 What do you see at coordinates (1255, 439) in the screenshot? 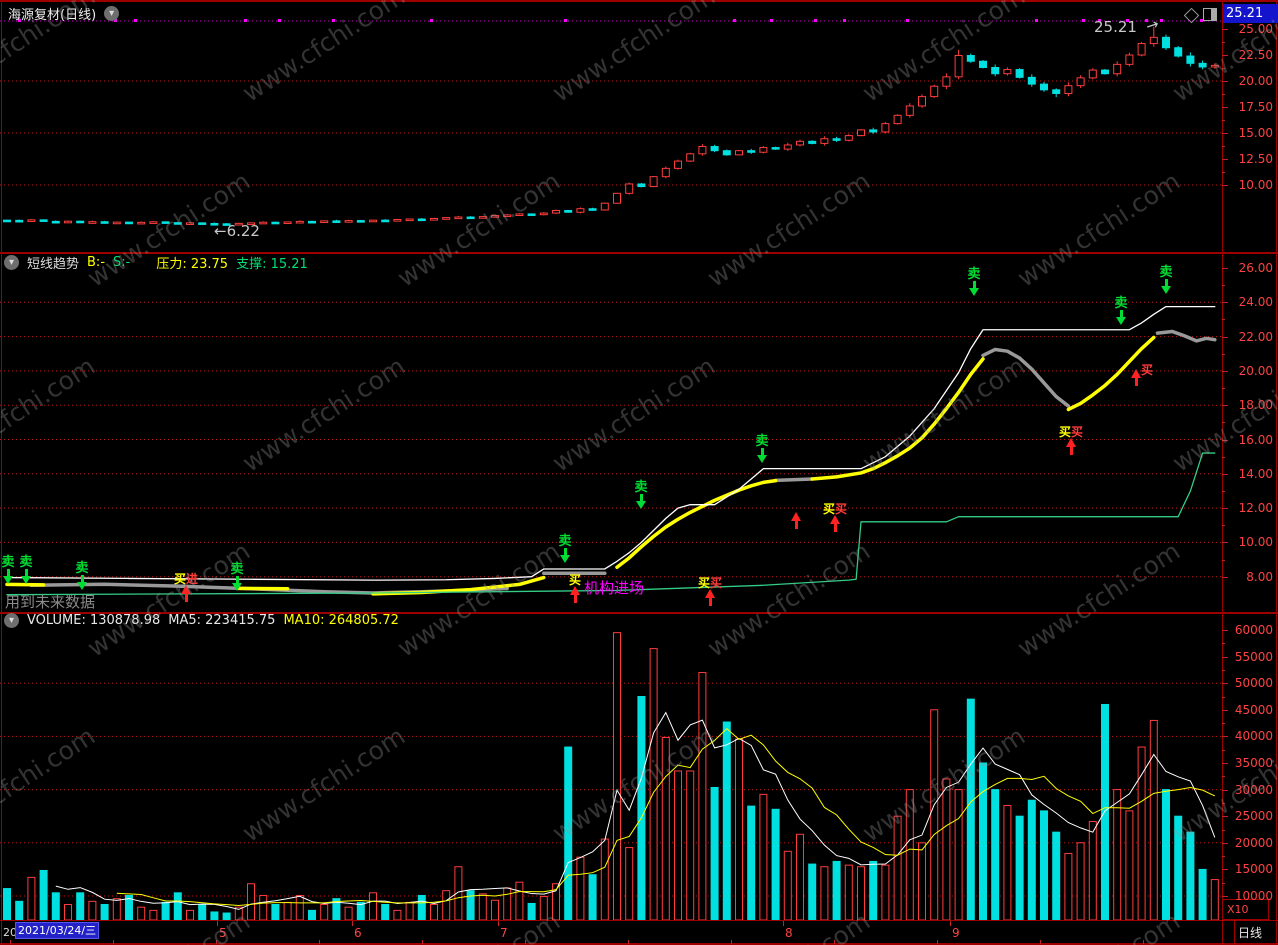
I see `indicator-axis-label: 16.00` at bounding box center [1255, 439].